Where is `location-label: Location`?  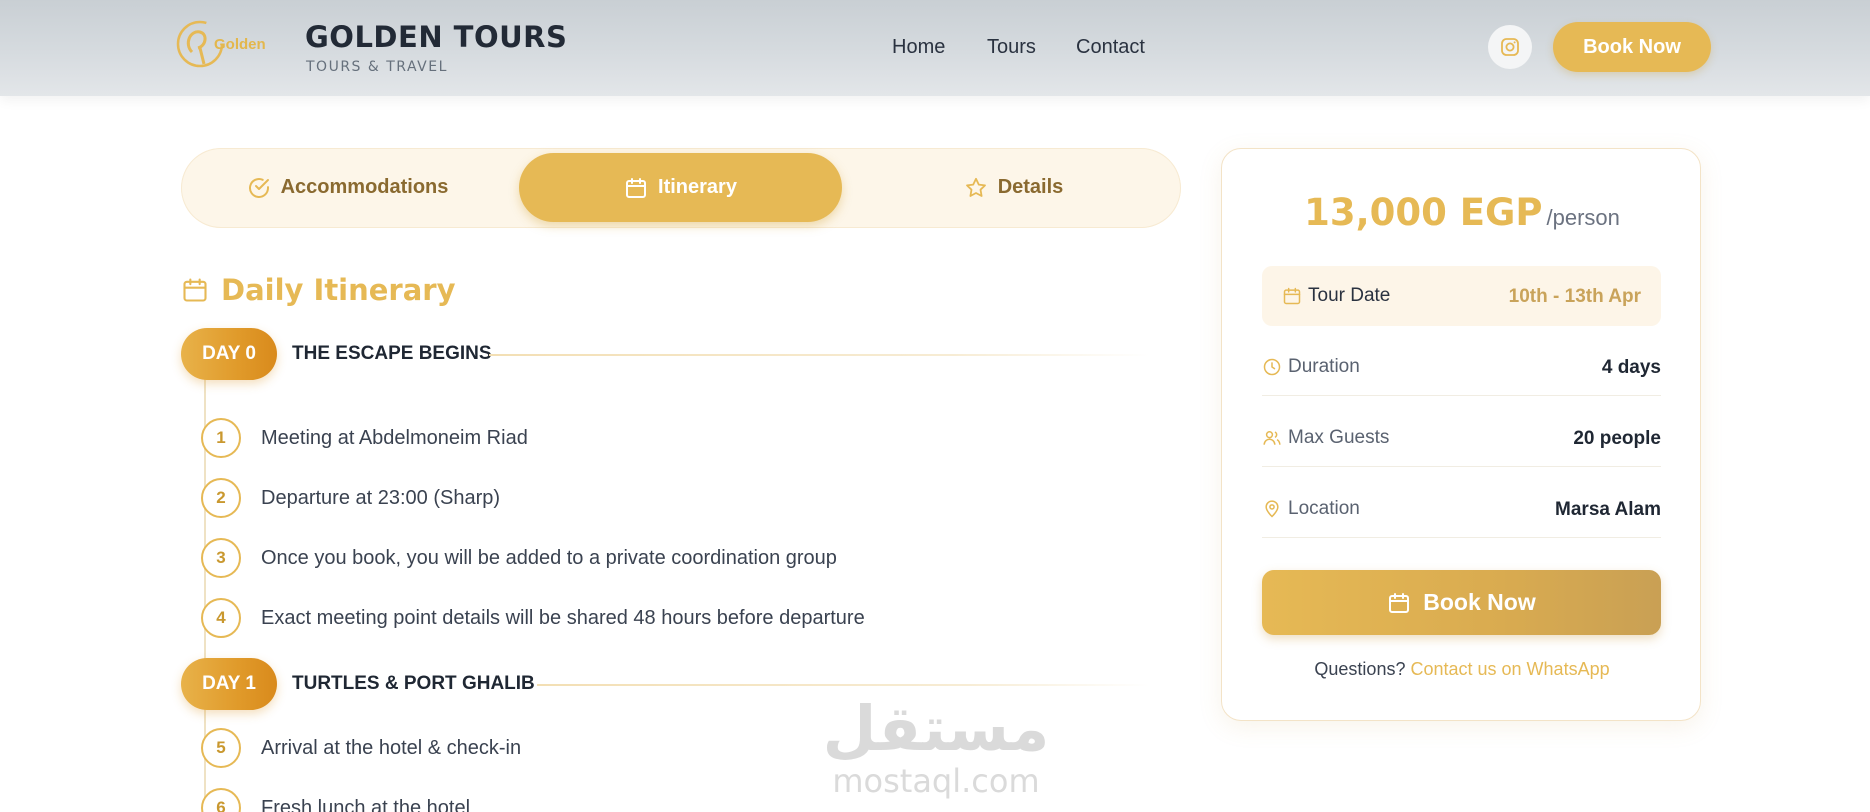
location-label: Location is located at coordinates (1311, 509).